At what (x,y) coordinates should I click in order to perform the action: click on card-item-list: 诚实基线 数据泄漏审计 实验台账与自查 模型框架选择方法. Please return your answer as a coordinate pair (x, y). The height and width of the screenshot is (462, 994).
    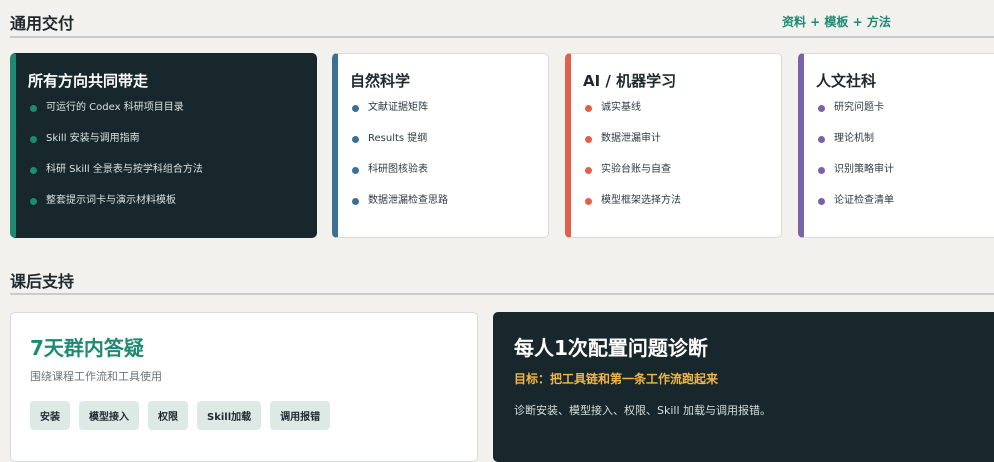
    Looking at the image, I should click on (633, 162).